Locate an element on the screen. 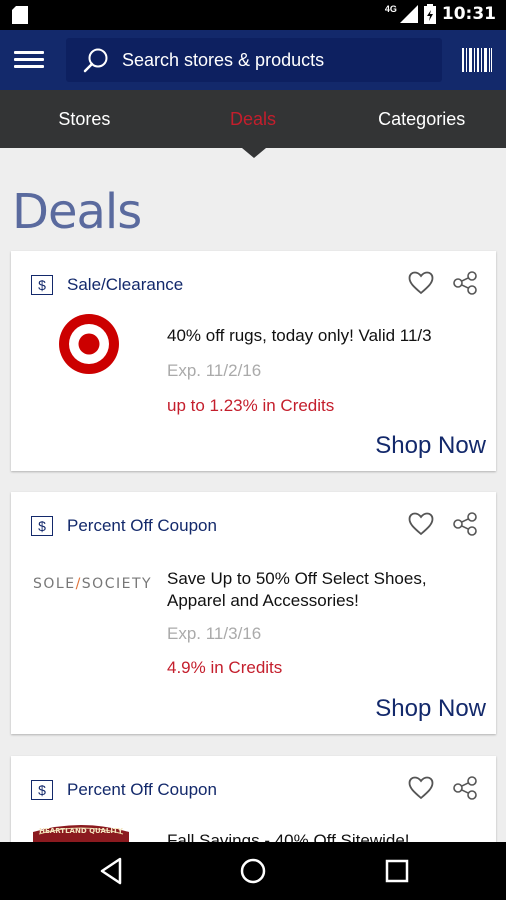 The image size is (506, 900). battery-icon is located at coordinates (429, 14).